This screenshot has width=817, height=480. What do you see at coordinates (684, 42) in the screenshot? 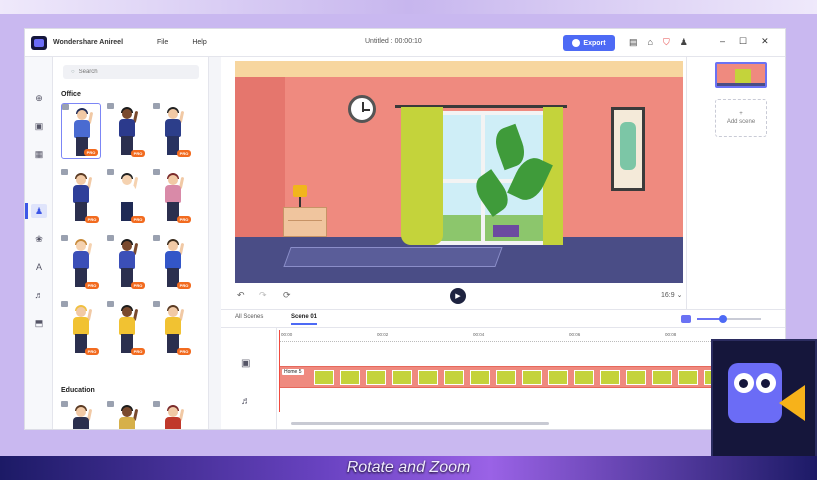
I see `account-icon: ♟` at bounding box center [684, 42].